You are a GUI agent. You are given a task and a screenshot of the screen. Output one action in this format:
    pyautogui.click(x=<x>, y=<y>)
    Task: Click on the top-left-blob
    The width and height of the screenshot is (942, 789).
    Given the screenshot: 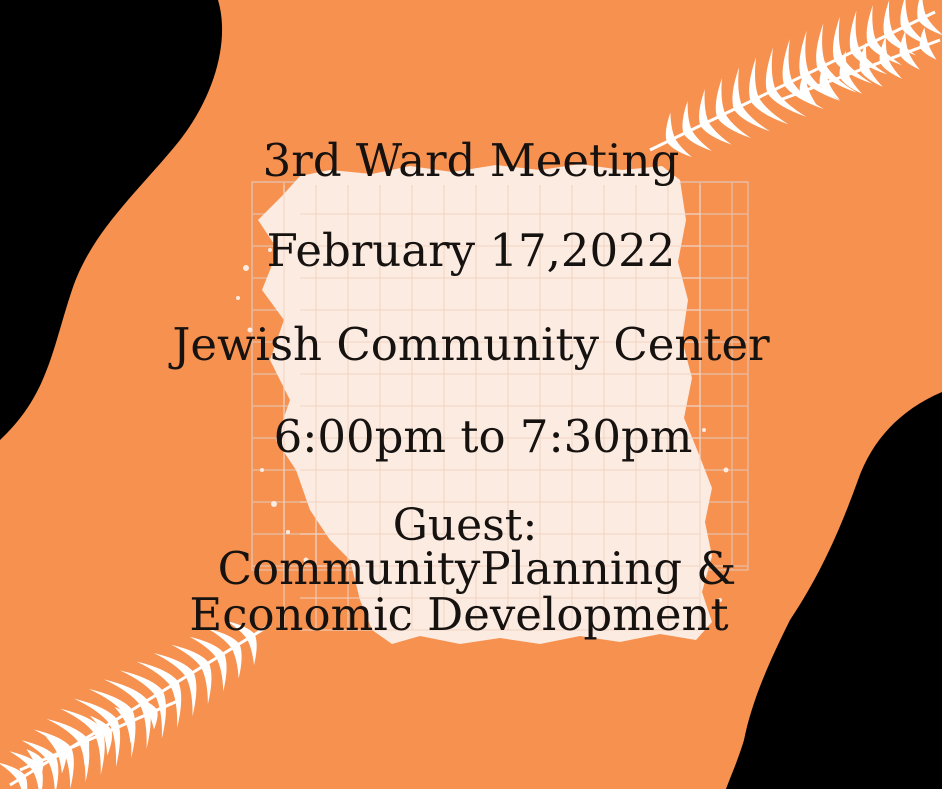 What is the action you would take?
    pyautogui.click(x=111, y=220)
    